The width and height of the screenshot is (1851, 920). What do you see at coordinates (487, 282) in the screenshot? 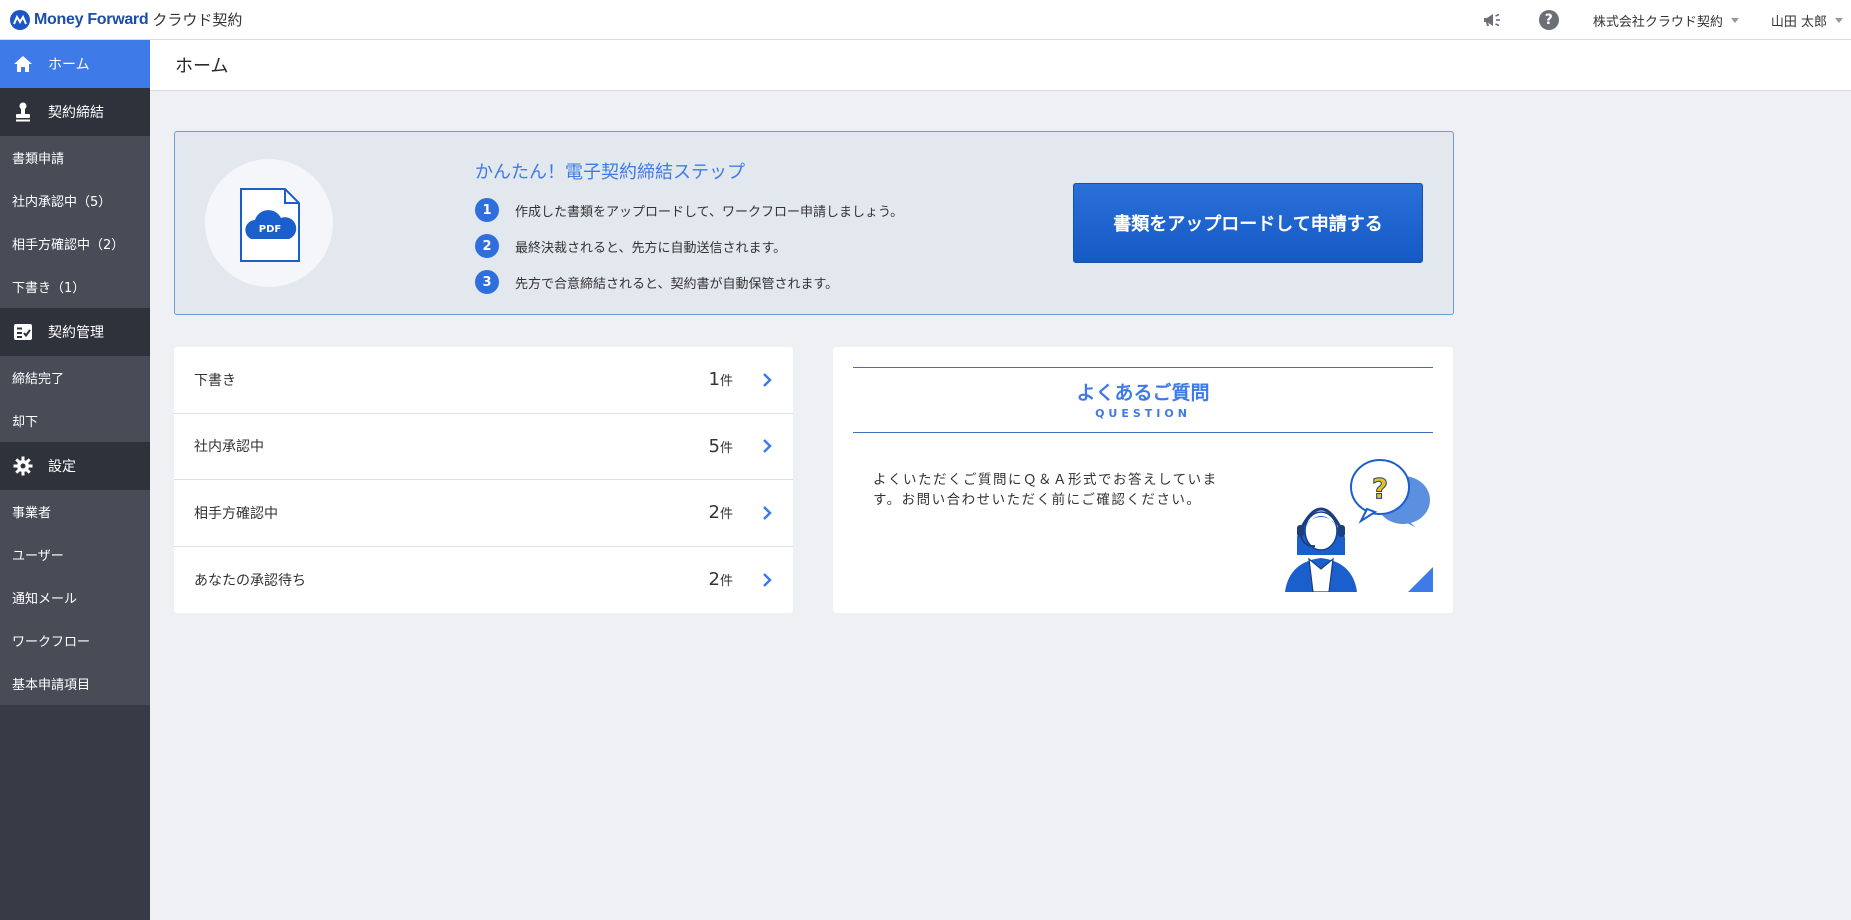
I see `step-number: 3` at bounding box center [487, 282].